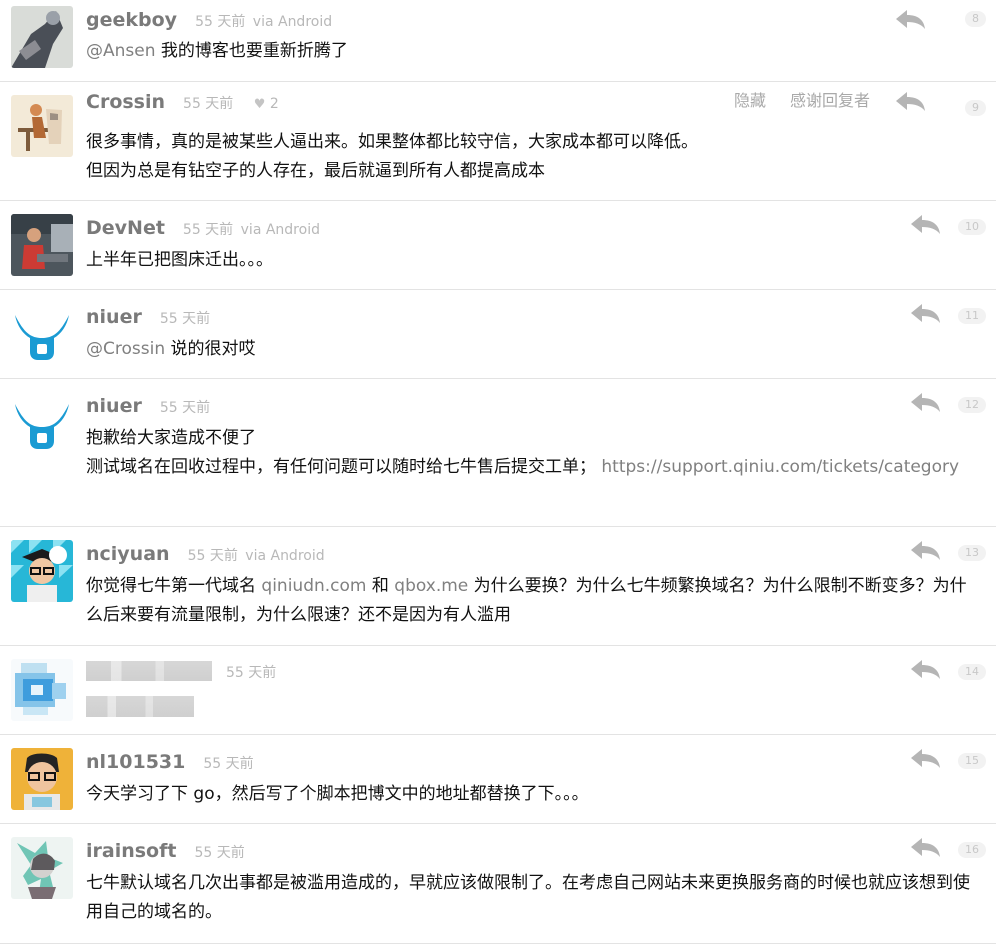 The image size is (996, 946). I want to click on blurred-content, so click(140, 706).